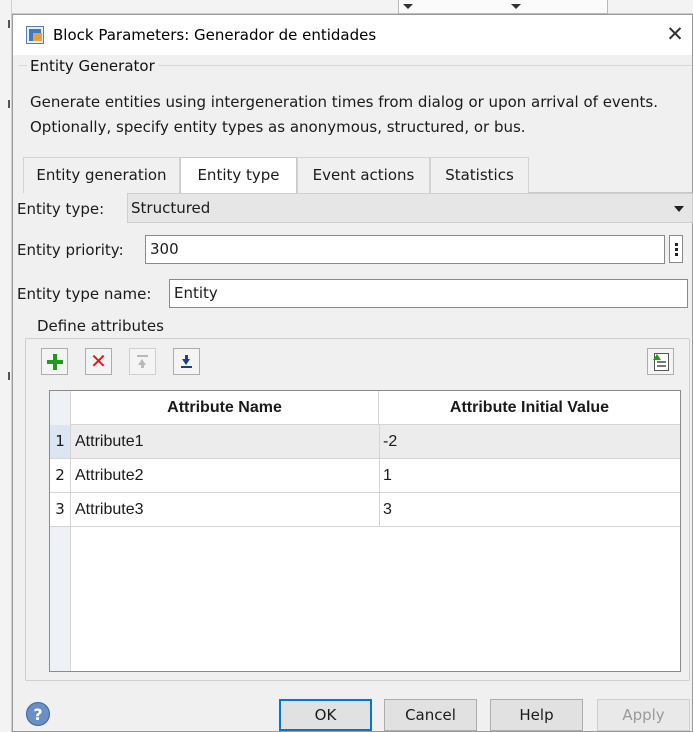  What do you see at coordinates (109, 509) in the screenshot?
I see `attribute-name-cell: Attribute3` at bounding box center [109, 509].